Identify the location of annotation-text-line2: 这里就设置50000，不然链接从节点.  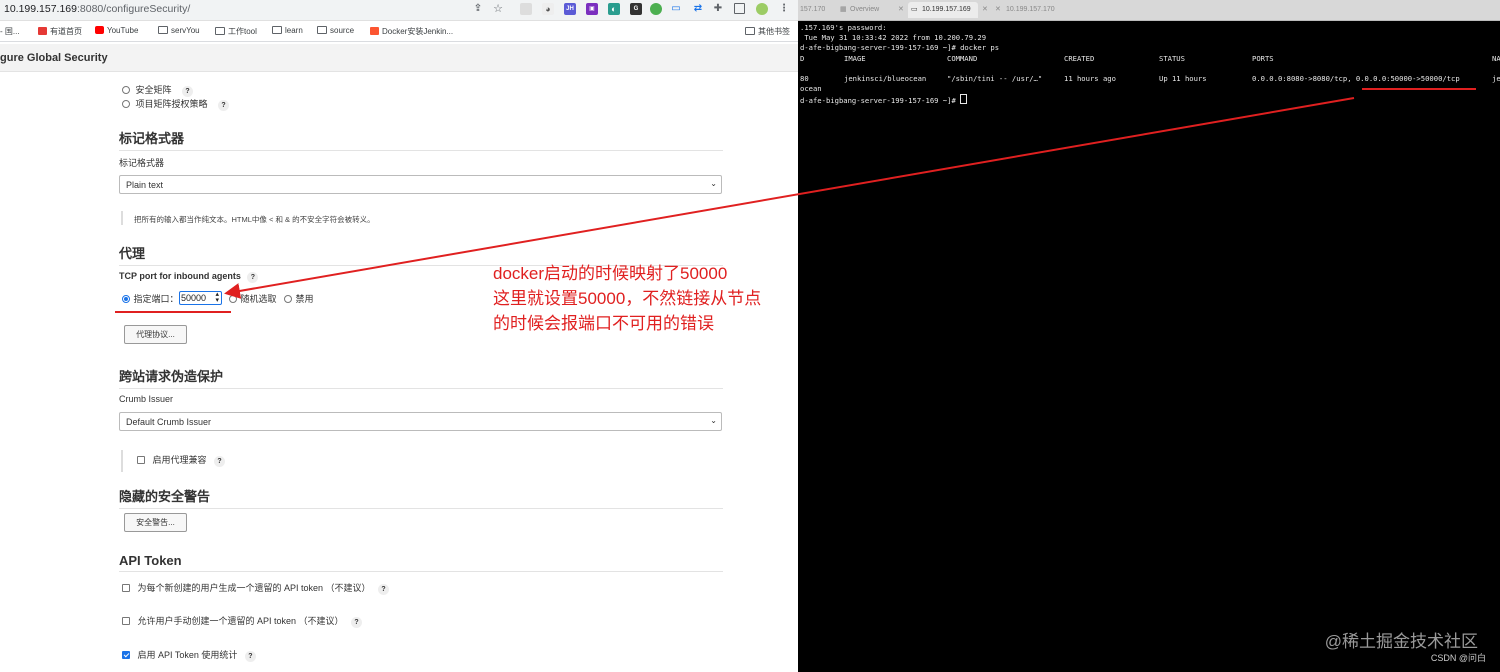
(627, 298).